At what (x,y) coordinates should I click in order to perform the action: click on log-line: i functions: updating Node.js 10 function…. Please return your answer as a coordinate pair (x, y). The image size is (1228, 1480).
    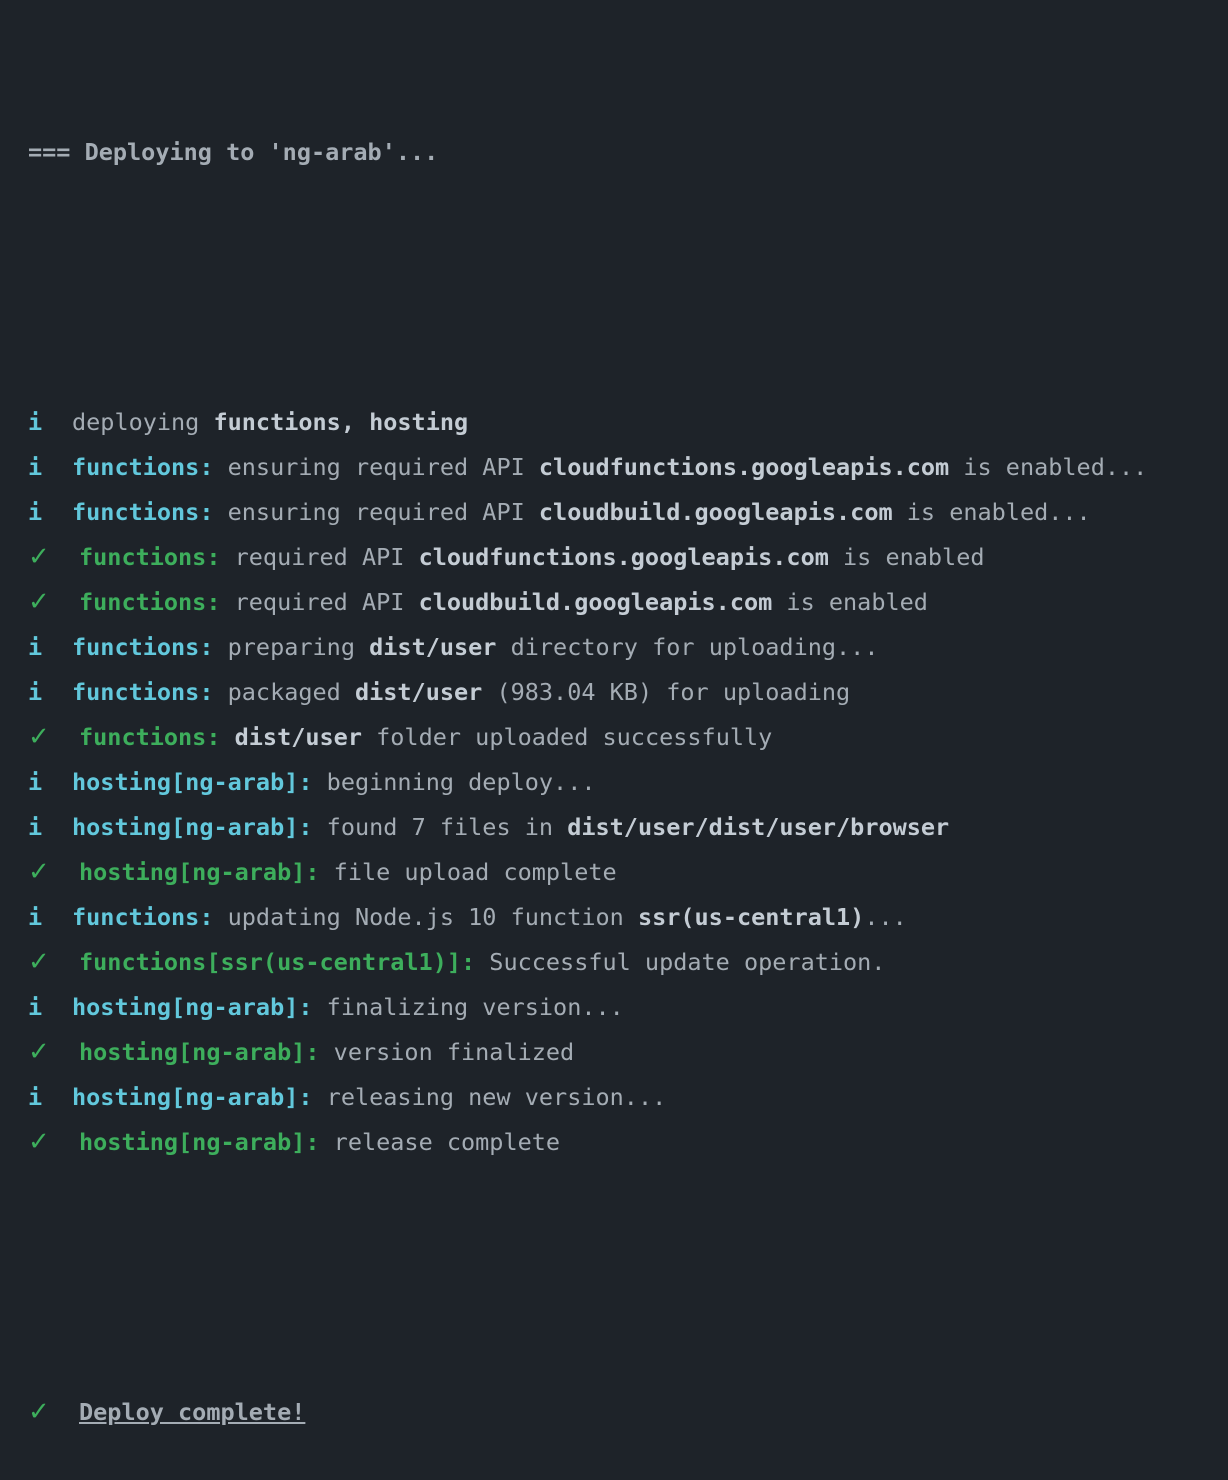
    Looking at the image, I should click on (623, 917).